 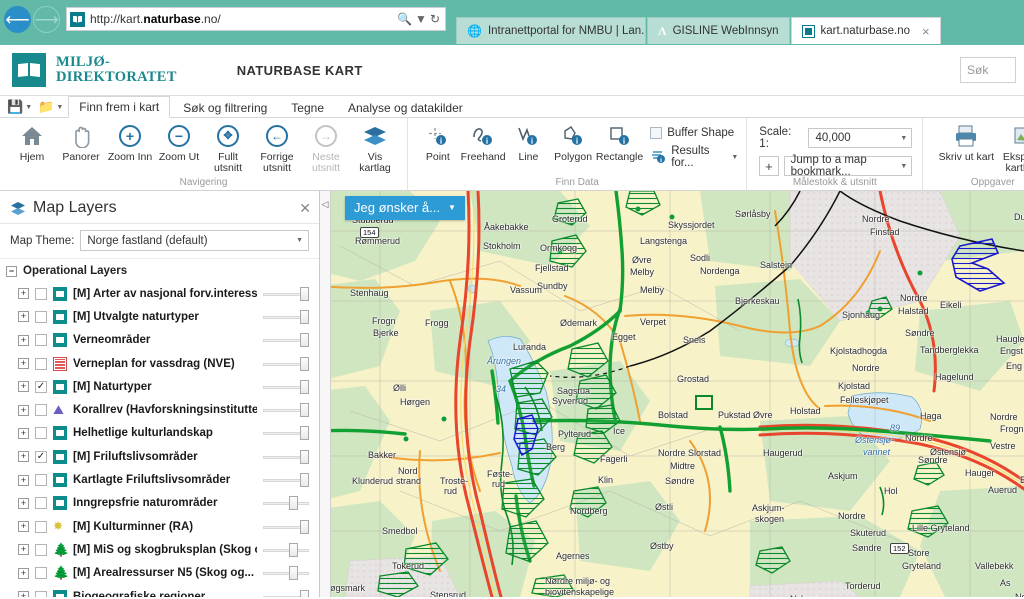 What do you see at coordinates (11, 271) in the screenshot?
I see `collapse-expander-icon: −` at bounding box center [11, 271].